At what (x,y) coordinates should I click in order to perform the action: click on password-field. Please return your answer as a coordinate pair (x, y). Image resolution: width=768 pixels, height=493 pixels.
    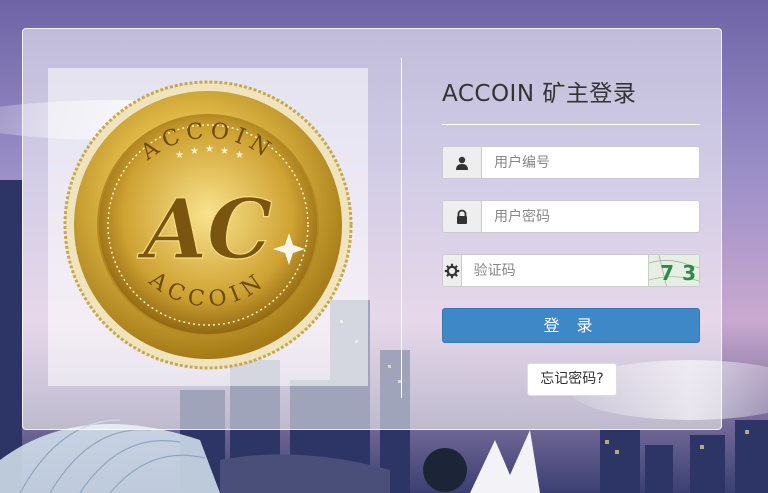
    Looking at the image, I should click on (571, 216).